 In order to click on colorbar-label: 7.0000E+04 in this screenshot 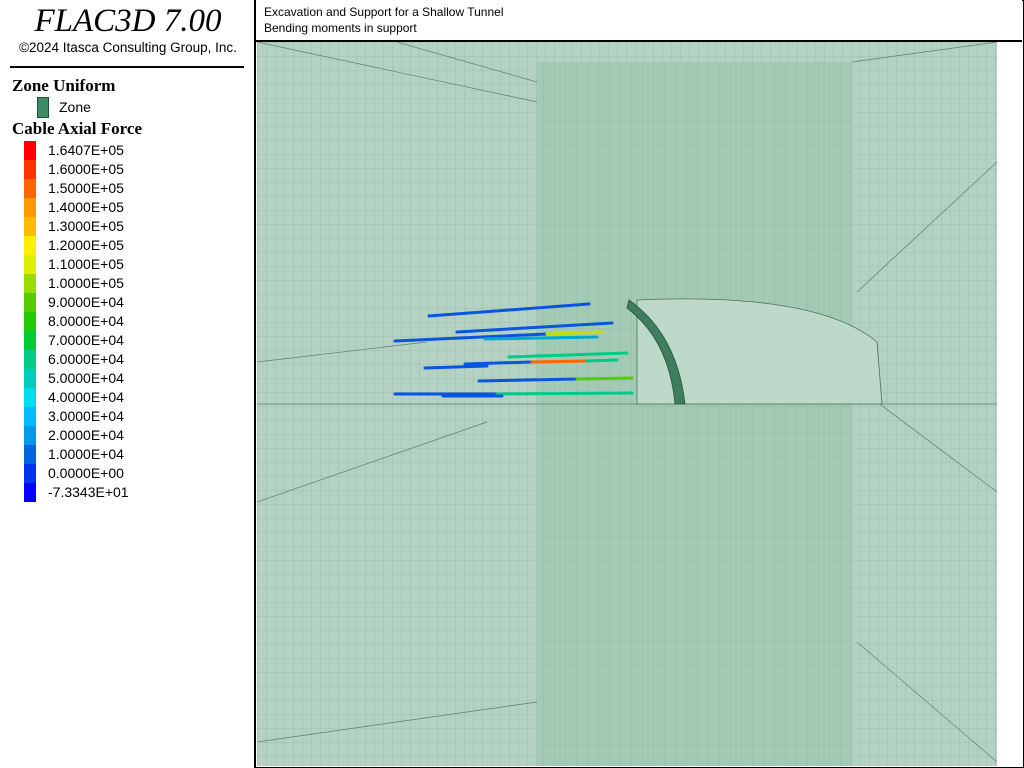, I will do `click(86, 340)`.